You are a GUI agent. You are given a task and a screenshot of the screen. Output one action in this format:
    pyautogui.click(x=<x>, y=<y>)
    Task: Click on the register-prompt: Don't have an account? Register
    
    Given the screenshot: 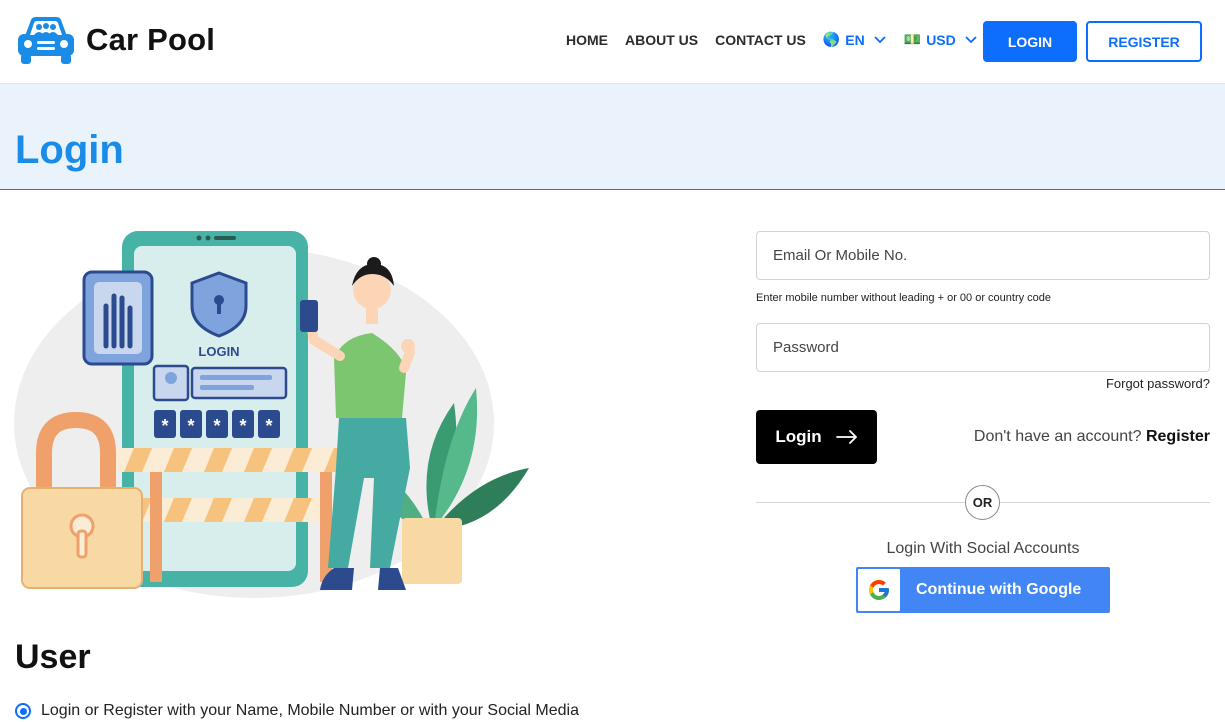 What is the action you would take?
    pyautogui.click(x=1092, y=437)
    